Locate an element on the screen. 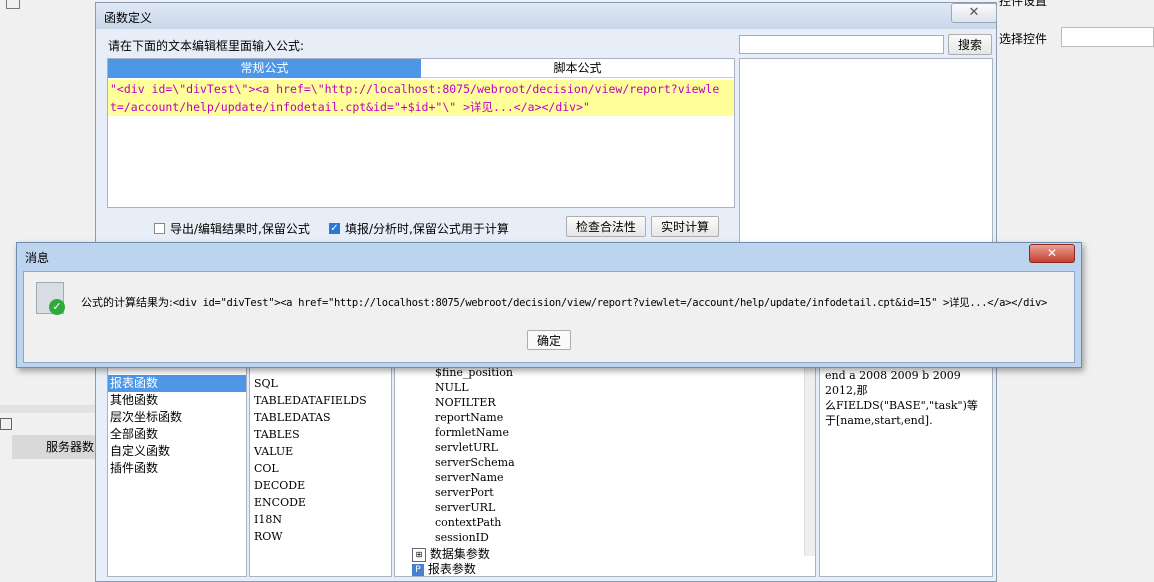  background-divider is located at coordinates (47, 409).